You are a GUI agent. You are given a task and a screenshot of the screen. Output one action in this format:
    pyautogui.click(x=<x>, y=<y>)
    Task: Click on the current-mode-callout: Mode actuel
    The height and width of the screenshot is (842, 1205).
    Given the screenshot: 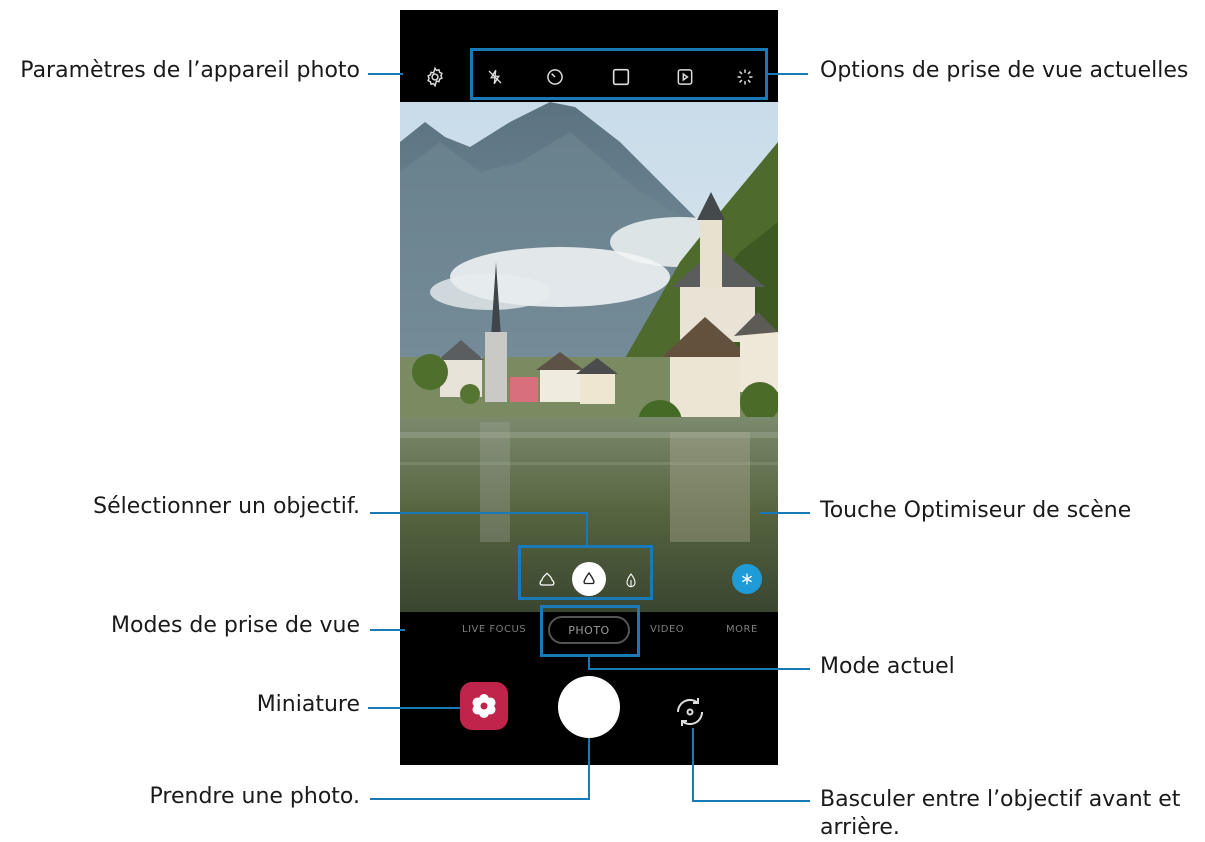 What is the action you would take?
    pyautogui.click(x=887, y=666)
    